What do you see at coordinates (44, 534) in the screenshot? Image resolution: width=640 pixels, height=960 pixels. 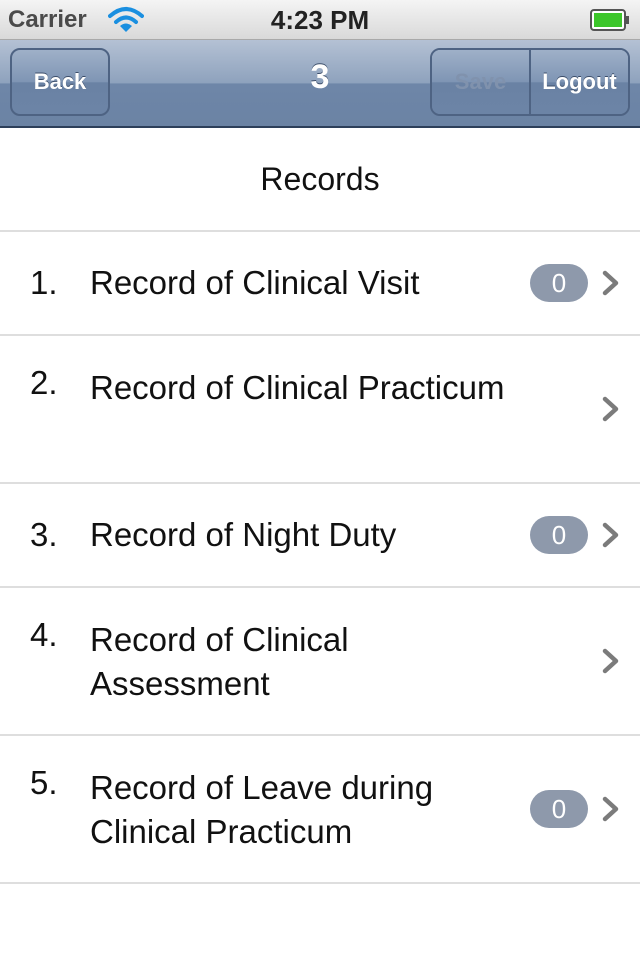 I see `record-number: 3.` at bounding box center [44, 534].